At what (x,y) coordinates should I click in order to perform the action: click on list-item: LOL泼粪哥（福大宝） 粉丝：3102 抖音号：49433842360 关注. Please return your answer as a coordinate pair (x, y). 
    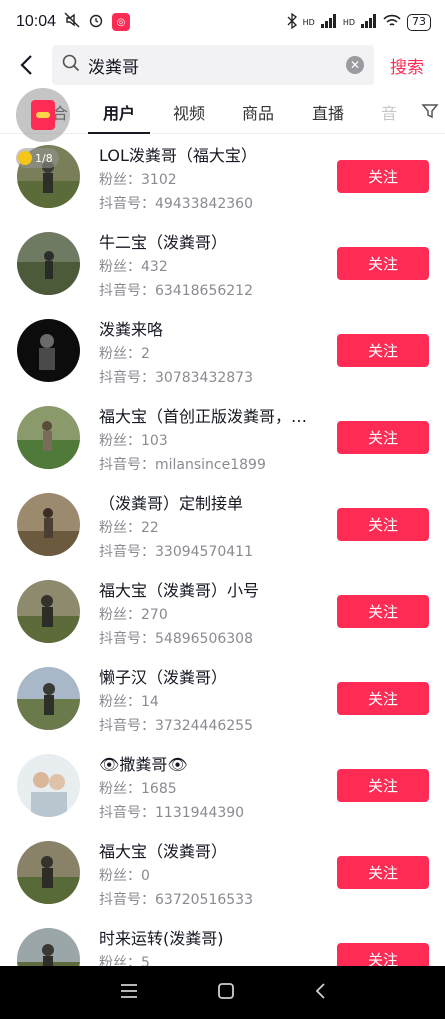
    Looking at the image, I should click on (222, 177).